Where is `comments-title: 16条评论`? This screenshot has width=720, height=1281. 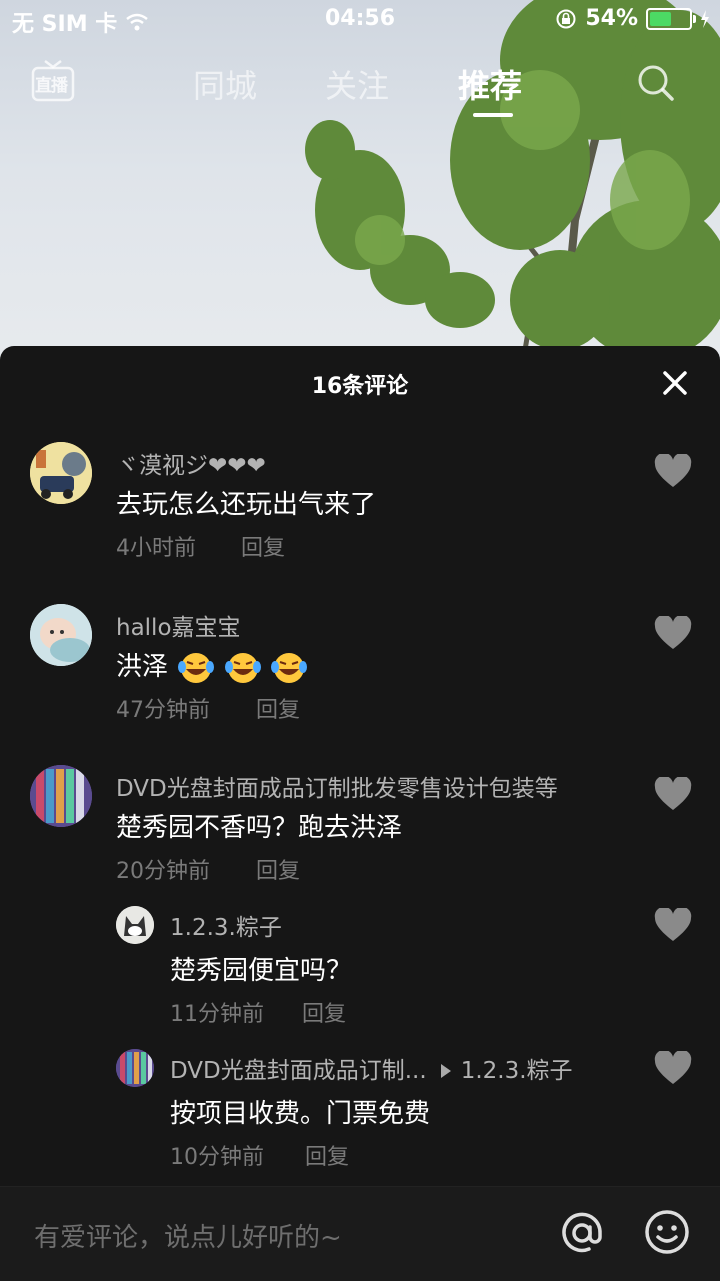 comments-title: 16条评论 is located at coordinates (360, 386).